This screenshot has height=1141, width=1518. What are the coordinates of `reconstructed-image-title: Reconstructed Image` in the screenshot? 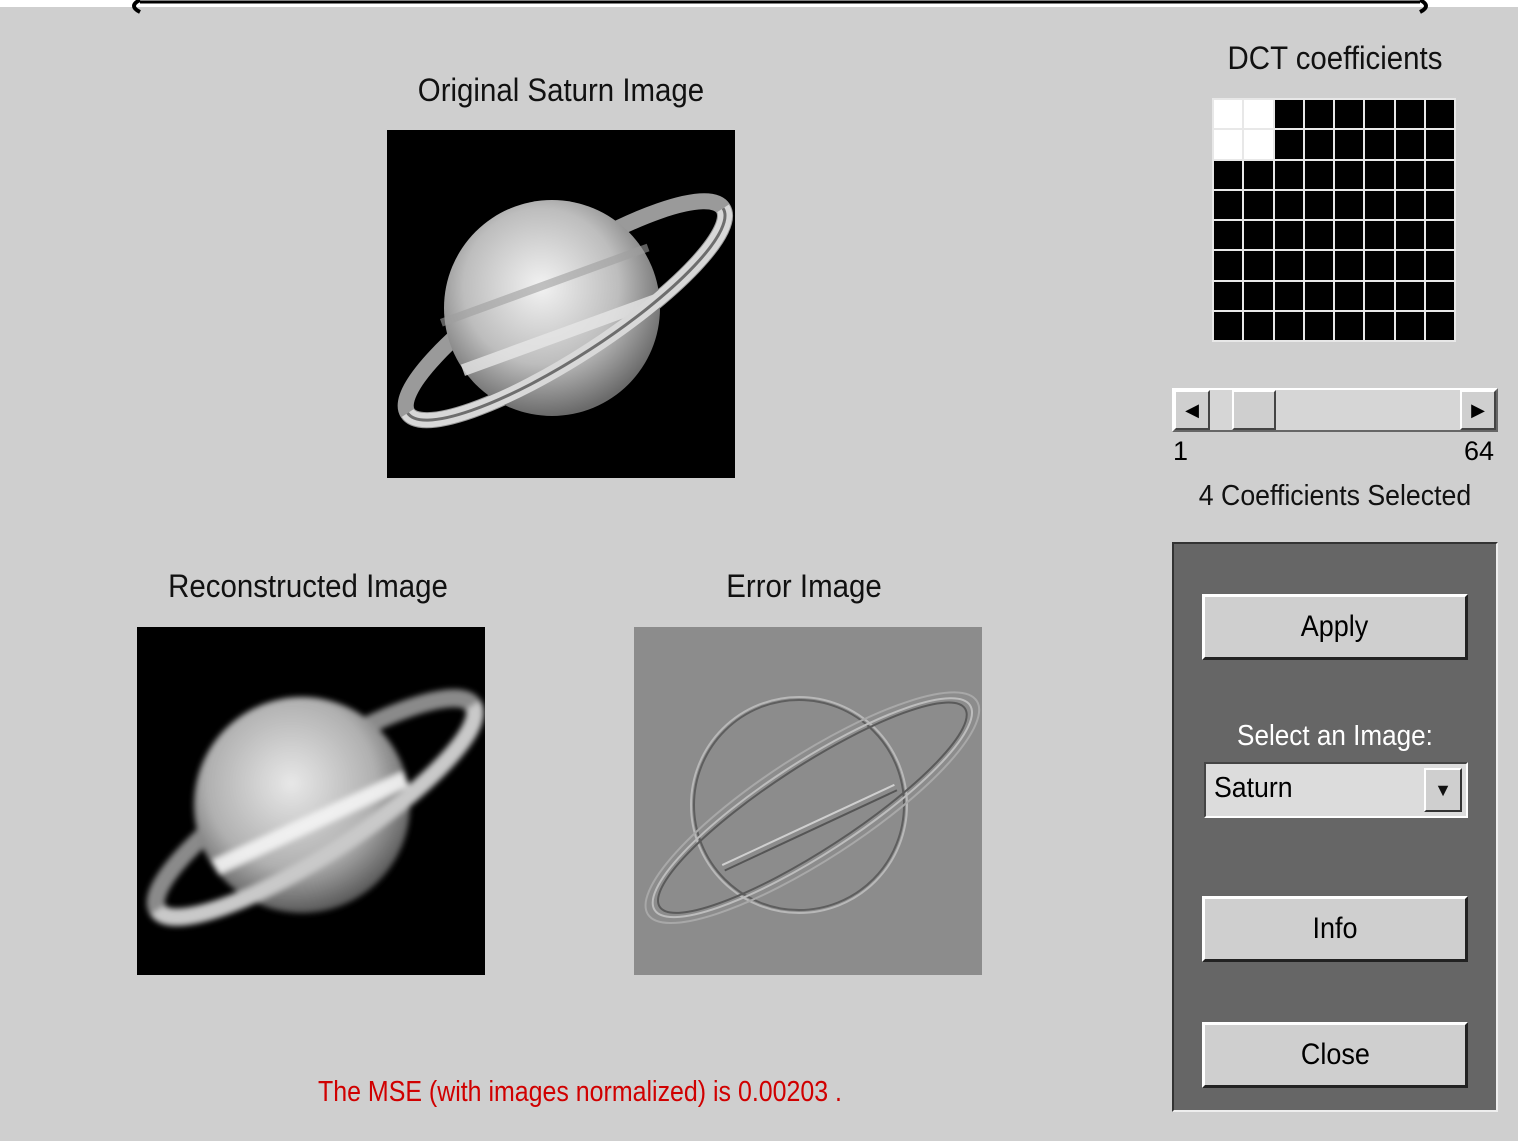 It's located at (308, 586).